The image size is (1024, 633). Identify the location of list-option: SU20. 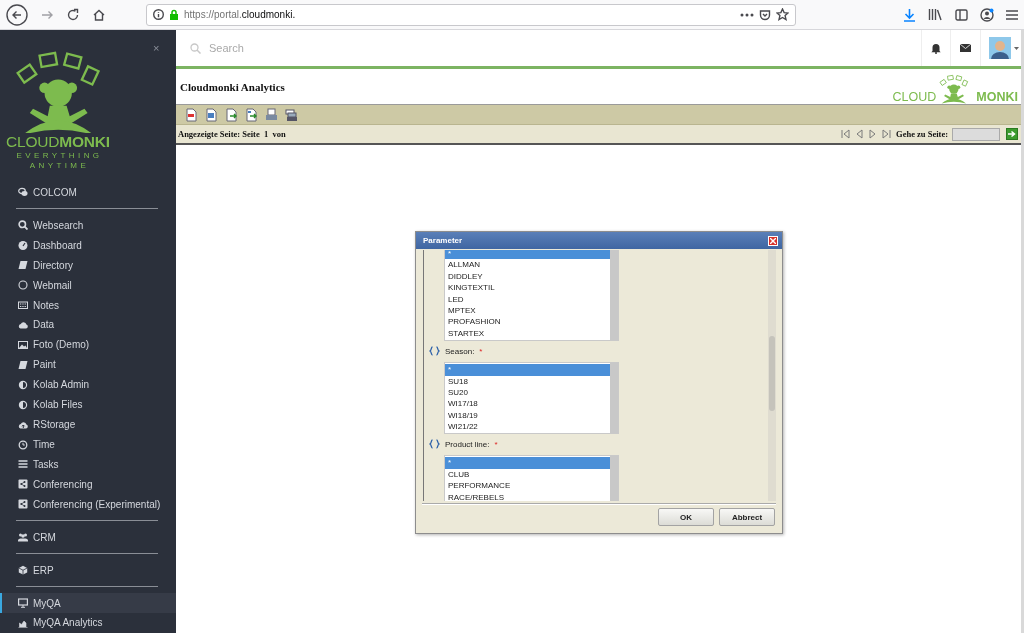
(527, 392).